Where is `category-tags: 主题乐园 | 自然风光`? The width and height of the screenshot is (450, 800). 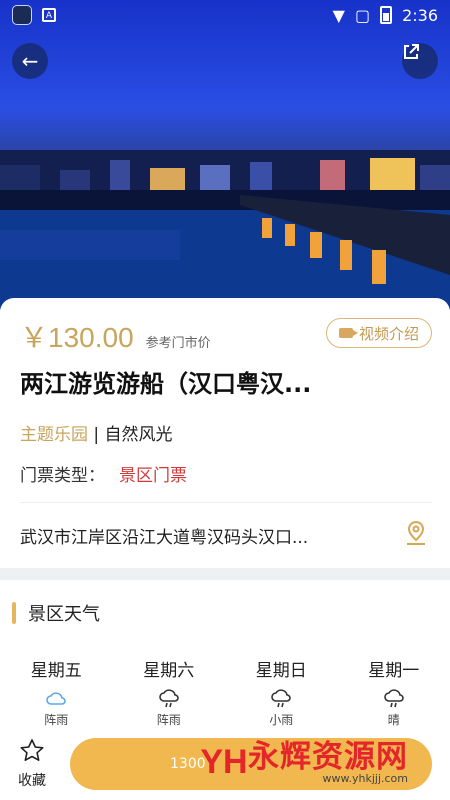 category-tags: 主题乐园 | 自然风光 is located at coordinates (96, 432).